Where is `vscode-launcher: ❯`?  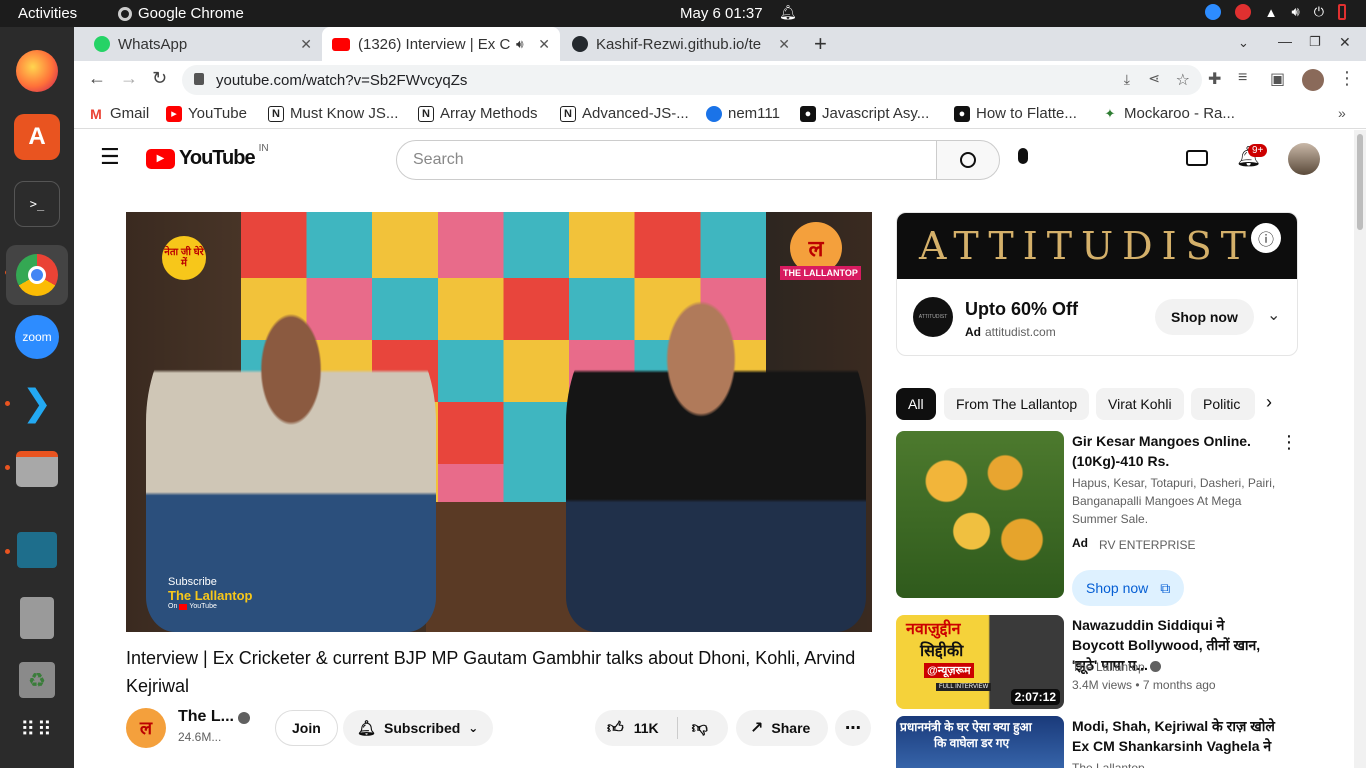 vscode-launcher: ❯ is located at coordinates (37, 403).